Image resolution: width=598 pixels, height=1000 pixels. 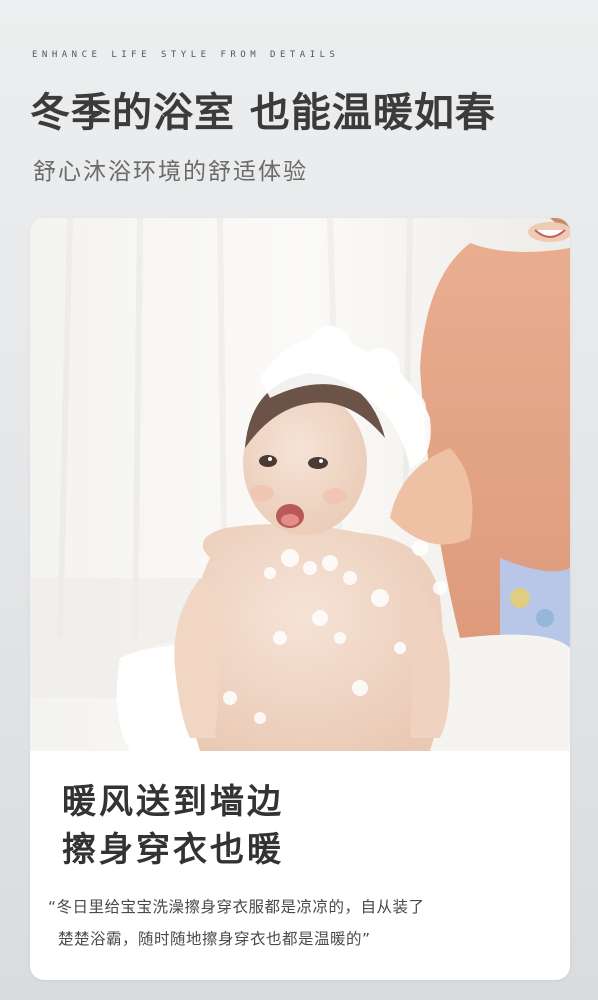 What do you see at coordinates (173, 826) in the screenshot?
I see `card-title: 暖风送到墙边 擦身穿衣也暖` at bounding box center [173, 826].